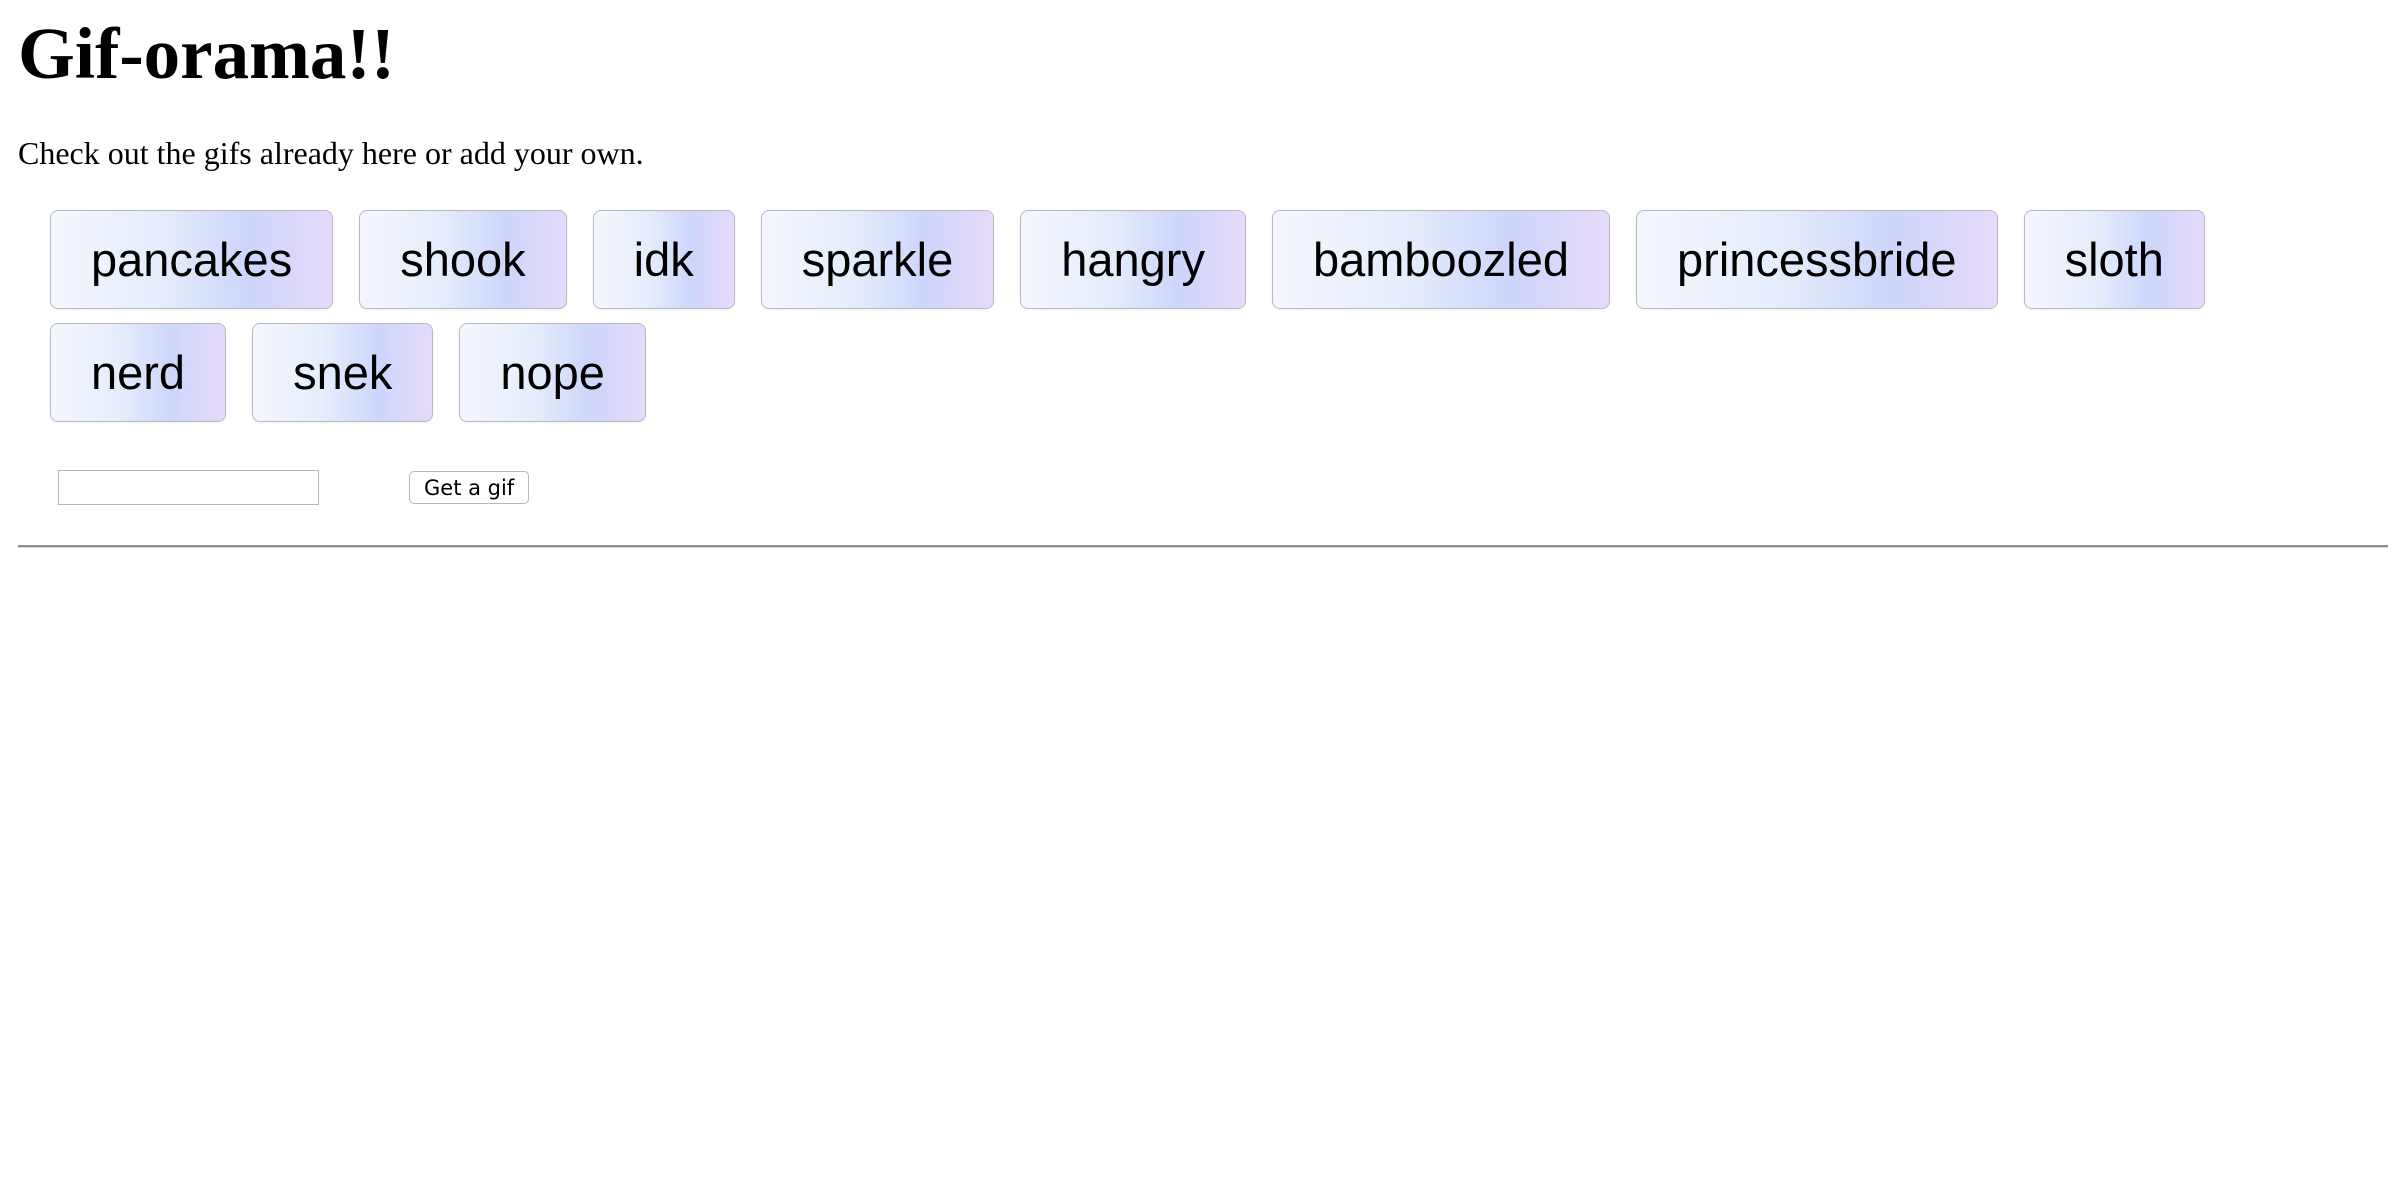 This screenshot has height=1202, width=2404. What do you see at coordinates (663, 259) in the screenshot?
I see `tag-button-idk: idk` at bounding box center [663, 259].